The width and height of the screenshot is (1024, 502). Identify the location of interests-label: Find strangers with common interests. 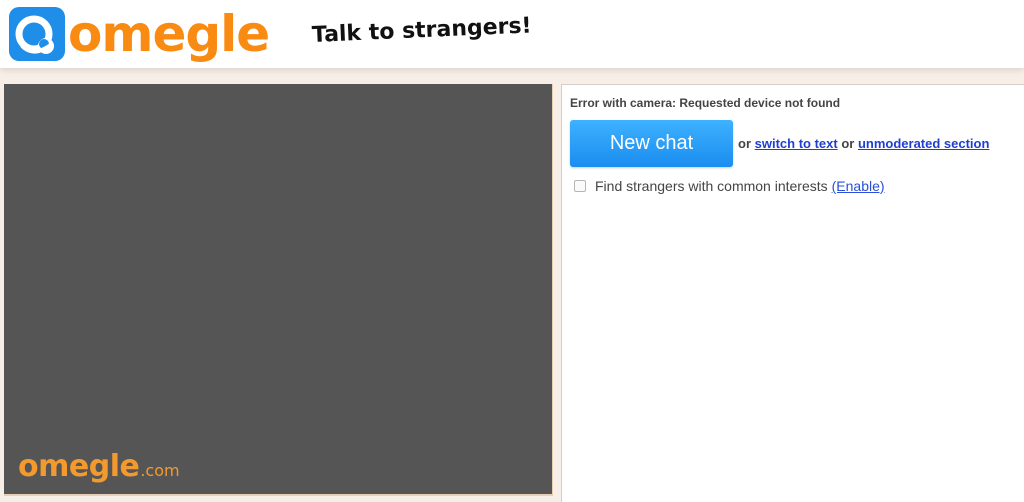
(711, 186).